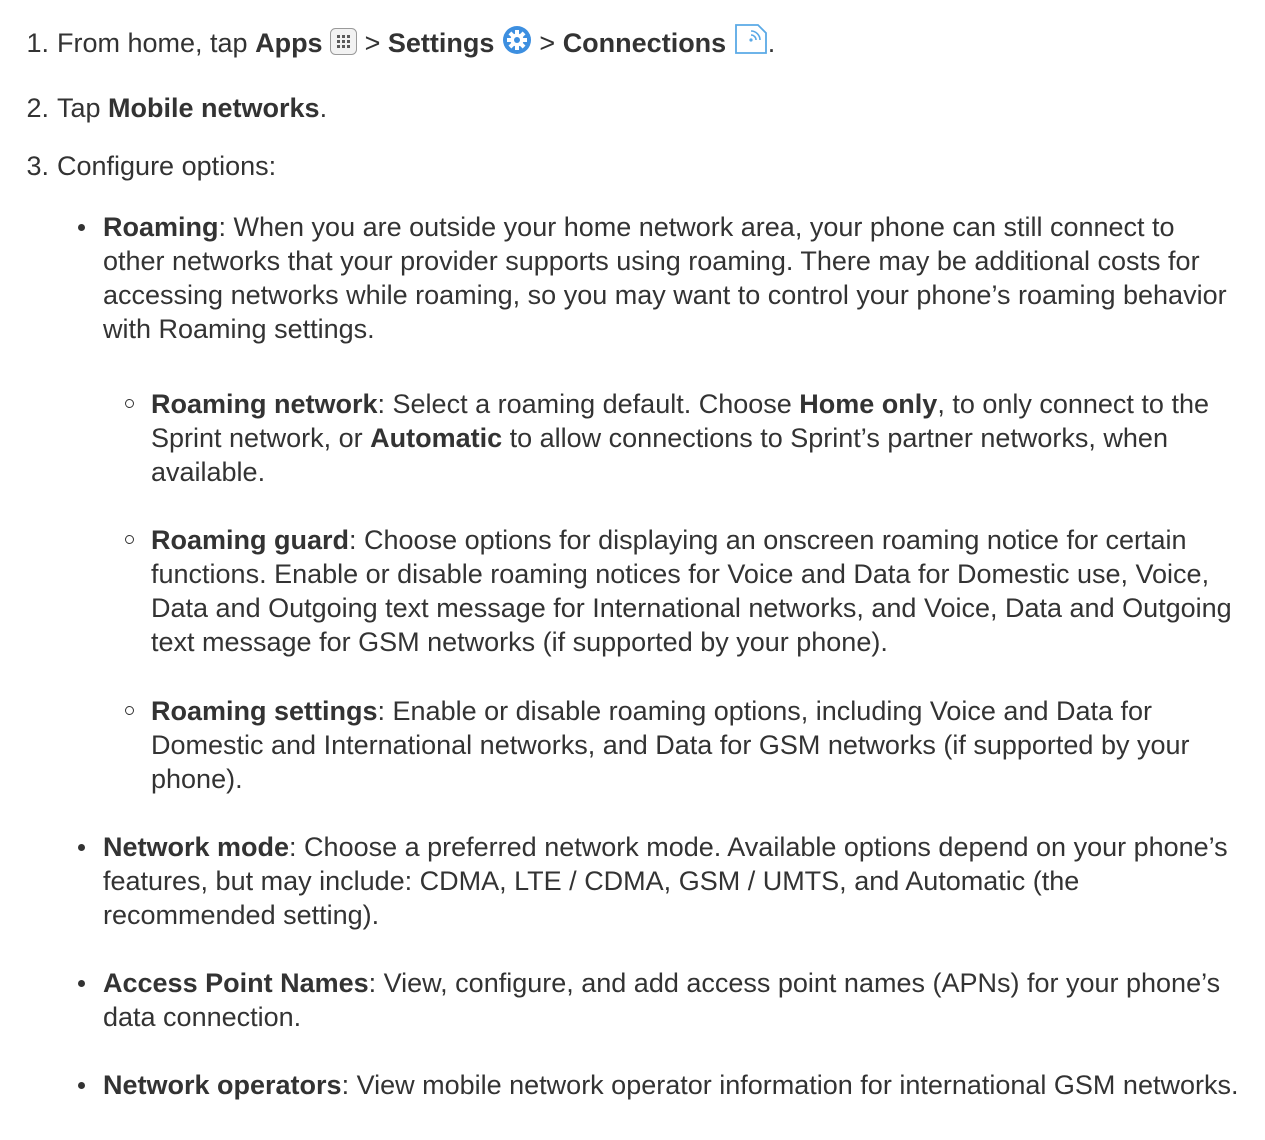 The width and height of the screenshot is (1265, 1140). Describe the element at coordinates (517, 44) in the screenshot. I see `settings-gear-icon` at that location.